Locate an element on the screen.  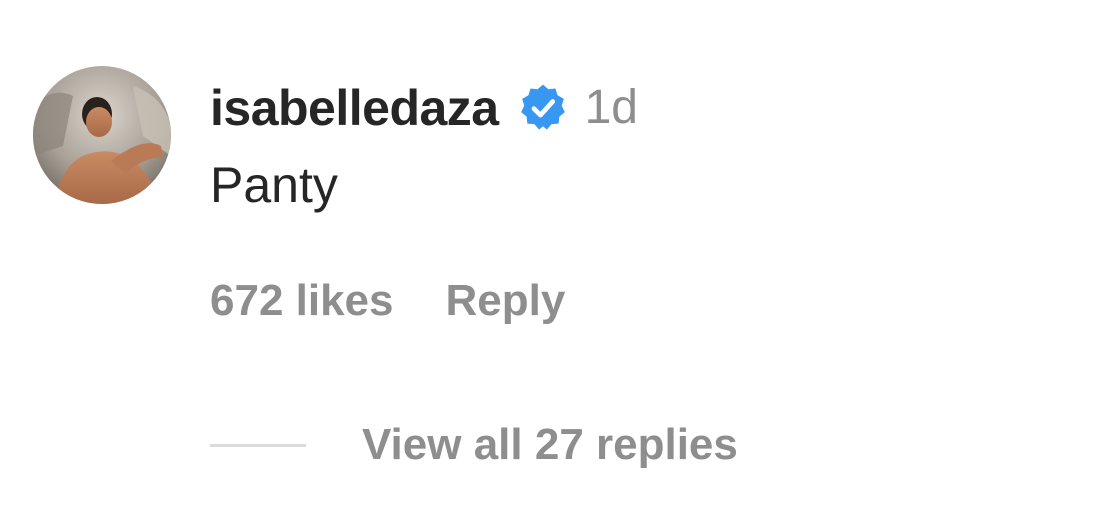
comment-text: Panty is located at coordinates (274, 185).